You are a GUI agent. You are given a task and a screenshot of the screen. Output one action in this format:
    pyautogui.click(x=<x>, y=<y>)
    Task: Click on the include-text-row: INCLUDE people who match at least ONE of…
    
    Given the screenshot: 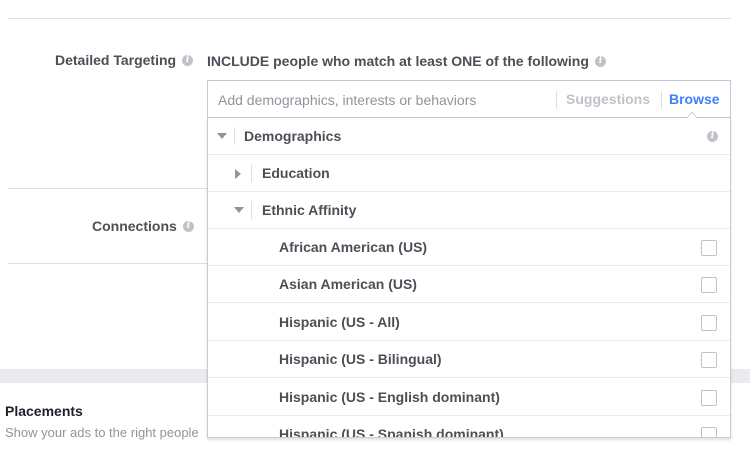 What is the action you would take?
    pyautogui.click(x=406, y=61)
    